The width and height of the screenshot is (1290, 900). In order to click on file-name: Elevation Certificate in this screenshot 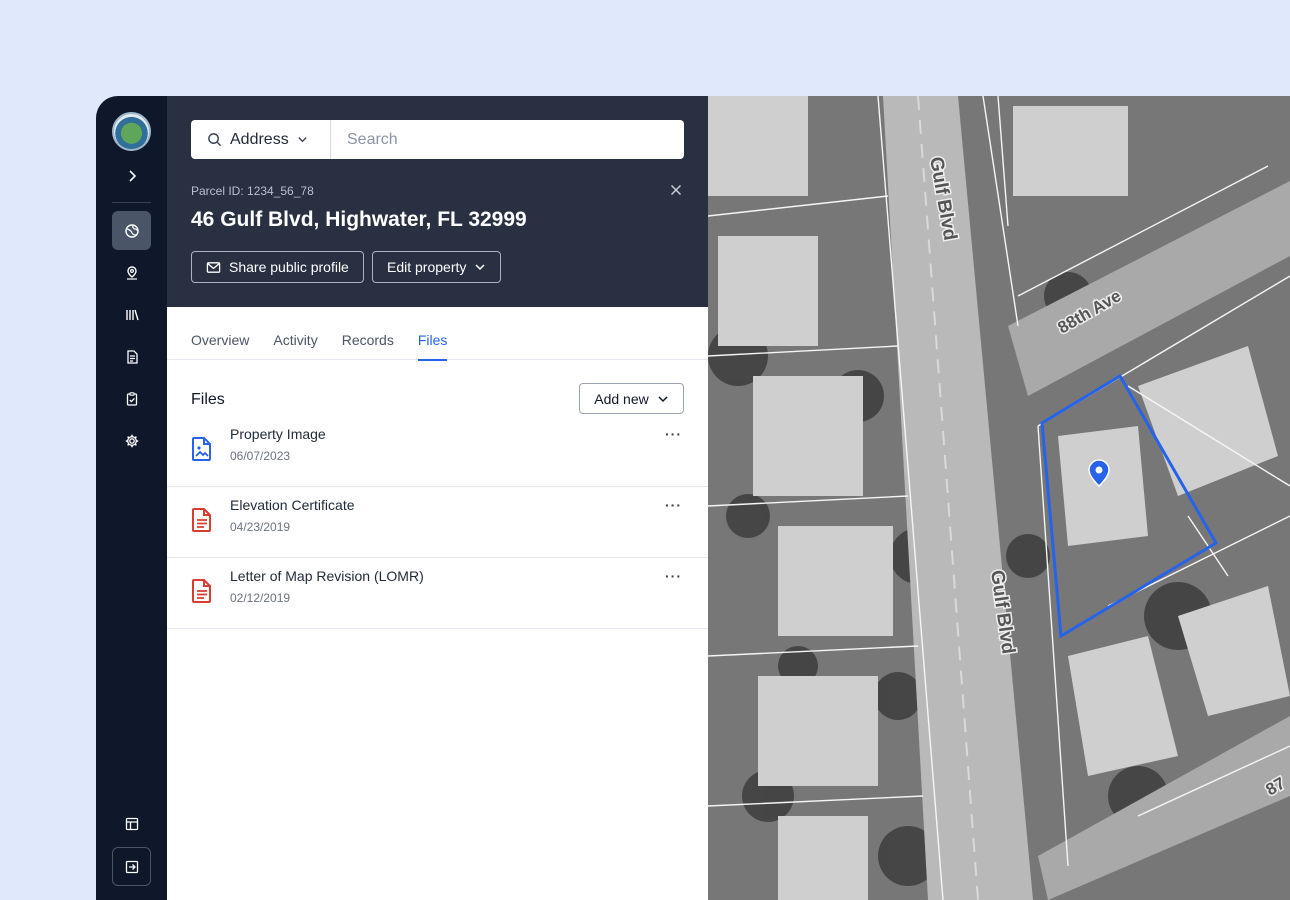, I will do `click(292, 505)`.